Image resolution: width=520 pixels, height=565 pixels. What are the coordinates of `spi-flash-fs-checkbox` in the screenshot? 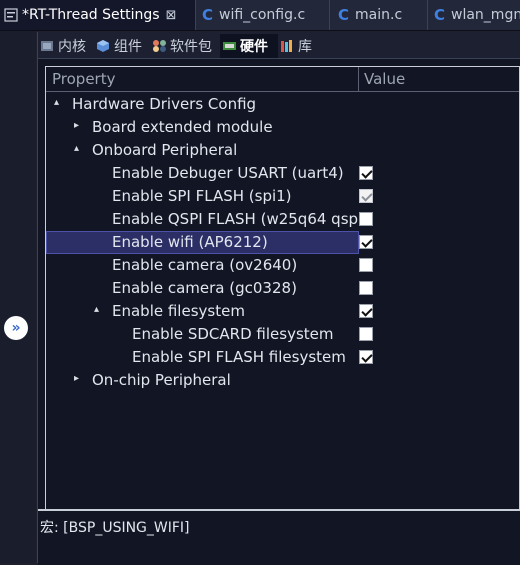 It's located at (366, 357).